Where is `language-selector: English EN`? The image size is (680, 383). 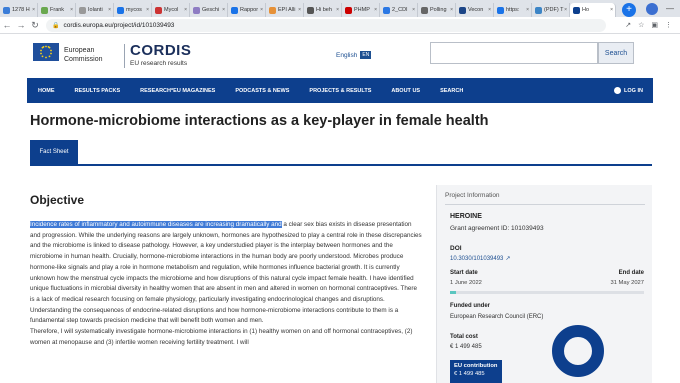
language-selector: English EN is located at coordinates (354, 55).